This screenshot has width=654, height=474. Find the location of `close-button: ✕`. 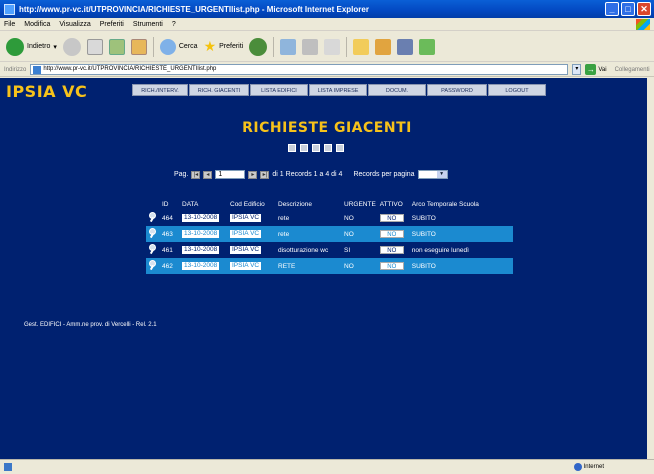

close-button: ✕ is located at coordinates (644, 9).